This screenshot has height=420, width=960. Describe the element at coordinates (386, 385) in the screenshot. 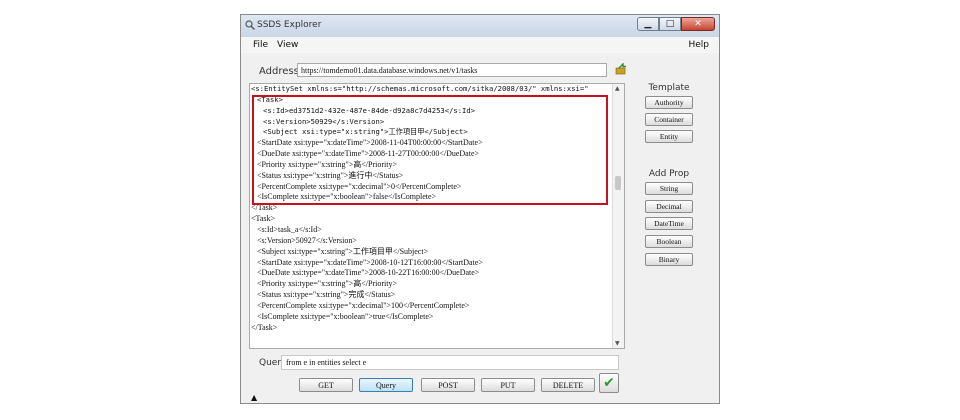

I see `query-button: Query` at that location.